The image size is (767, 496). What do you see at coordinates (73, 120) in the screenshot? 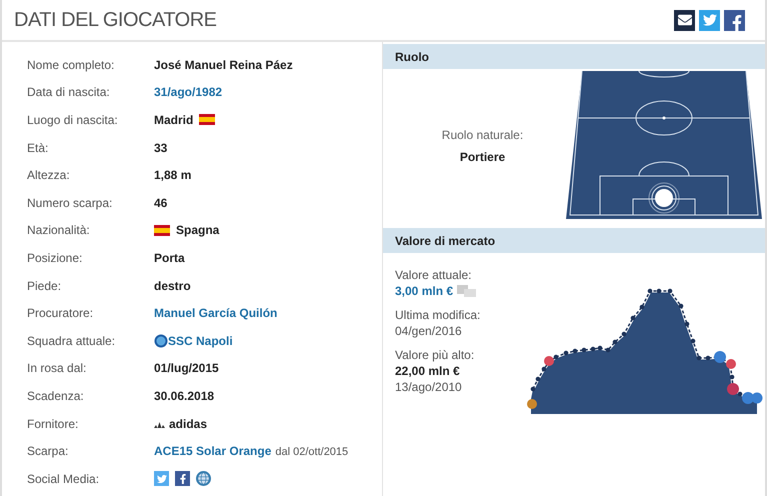
I see `detail-label: Luogo di nascita:` at bounding box center [73, 120].